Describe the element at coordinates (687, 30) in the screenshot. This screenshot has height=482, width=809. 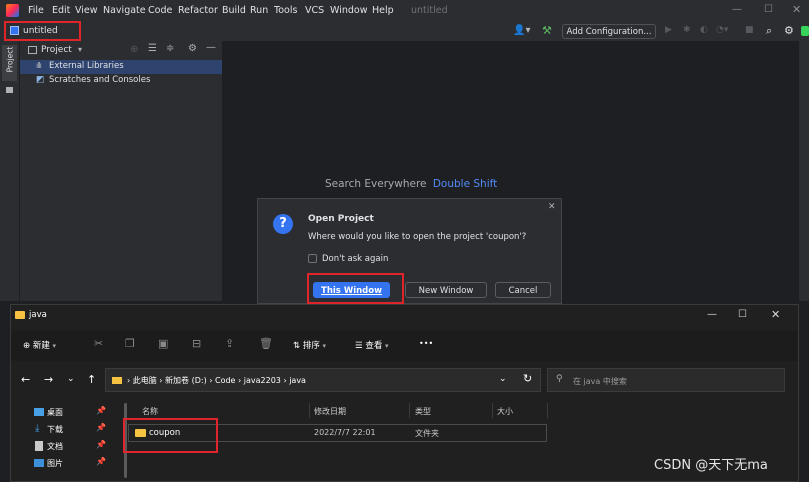
I see `debug-icon: ✱` at that location.